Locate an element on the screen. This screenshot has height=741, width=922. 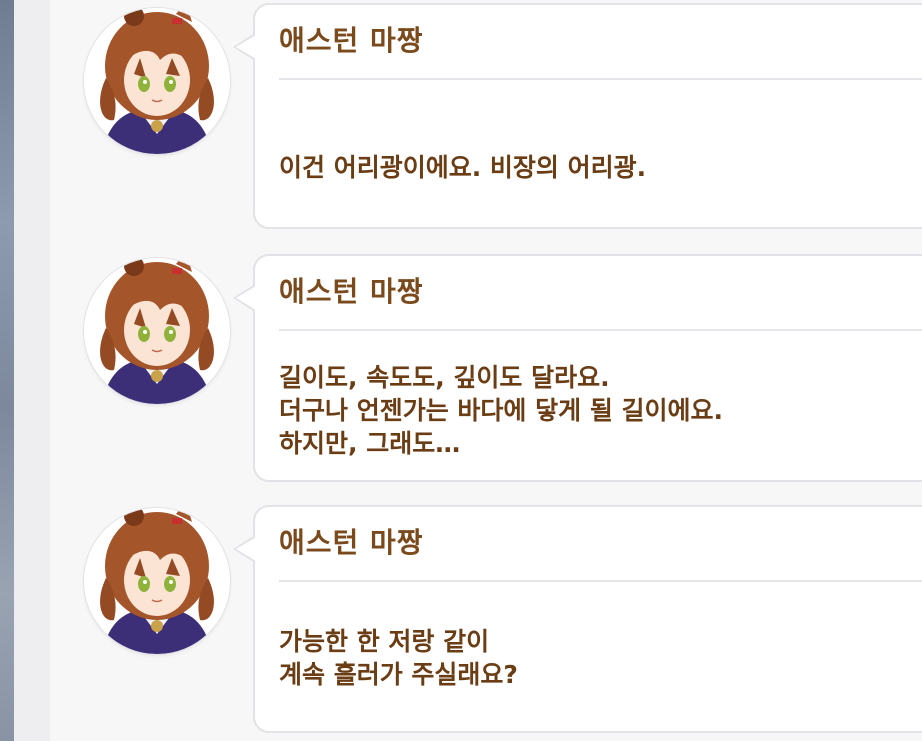
left-gutter is located at coordinates (32, 370).